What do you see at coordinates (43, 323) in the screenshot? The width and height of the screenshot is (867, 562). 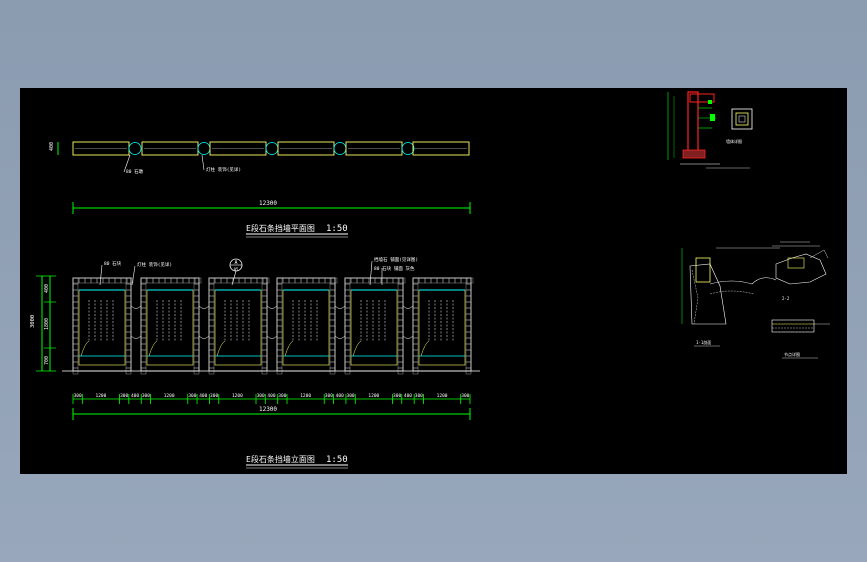 I see `elevation-left-dimensions: 3000 400 1800 700` at bounding box center [43, 323].